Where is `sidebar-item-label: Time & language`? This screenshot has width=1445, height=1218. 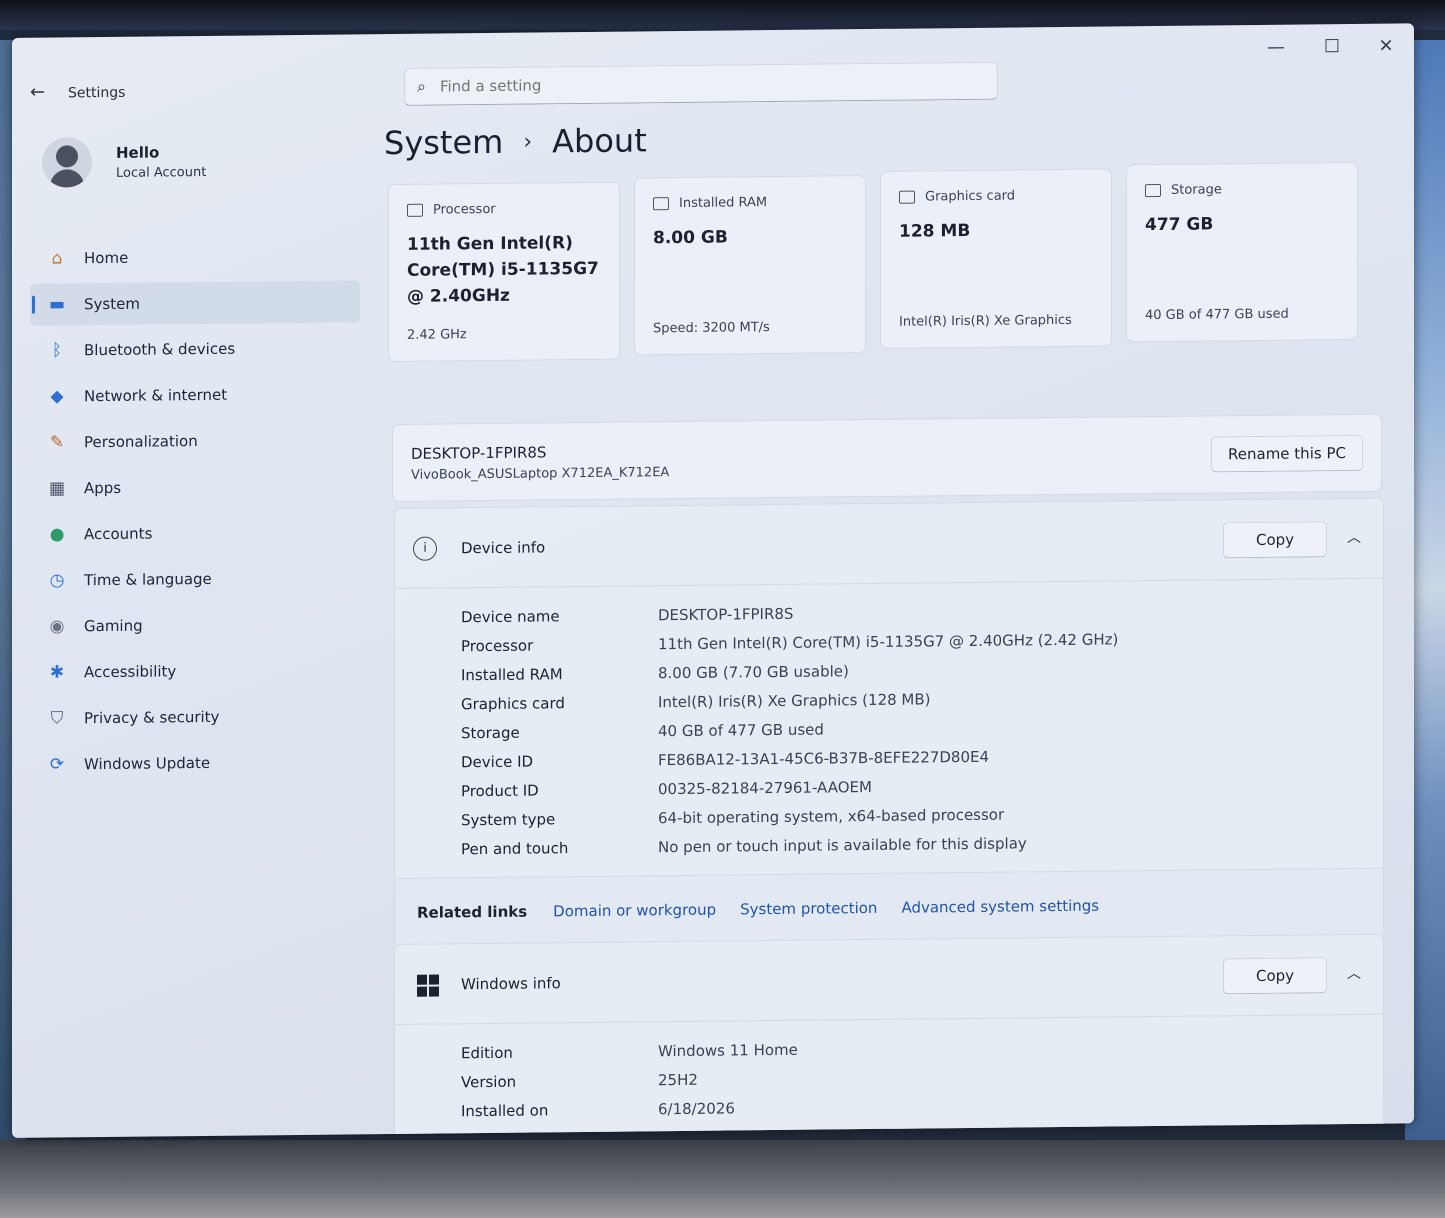 sidebar-item-label: Time & language is located at coordinates (148, 579).